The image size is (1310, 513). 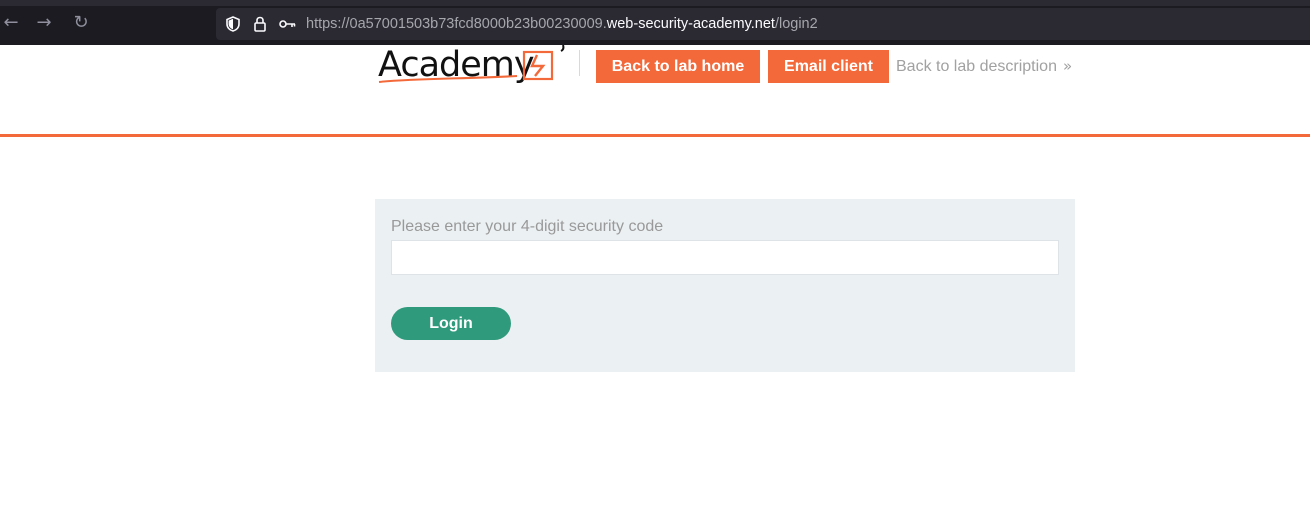 I want to click on back-to-lab-description-link: Back to lab description », so click(x=984, y=66).